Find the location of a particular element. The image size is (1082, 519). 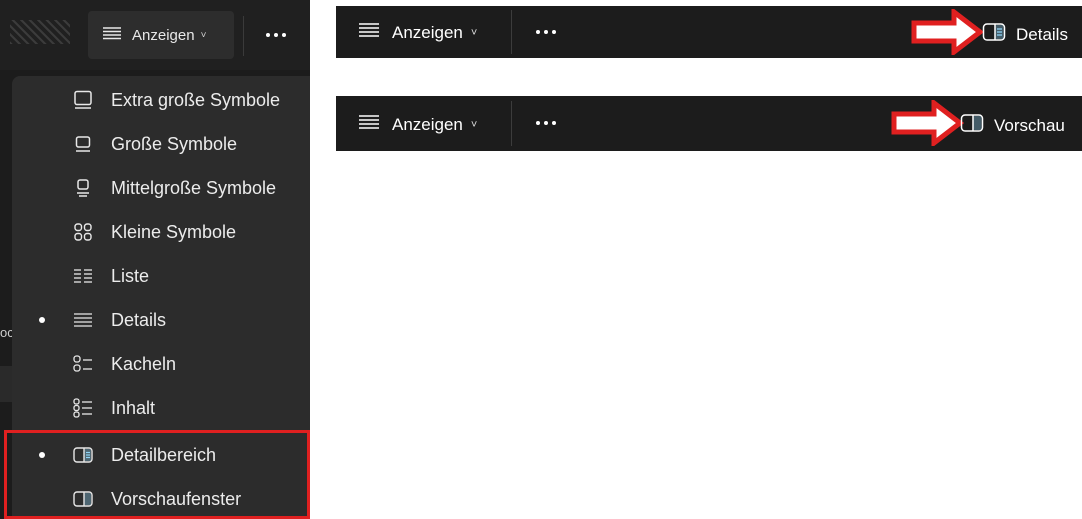

toolbar-faded-icons is located at coordinates (40, 32).